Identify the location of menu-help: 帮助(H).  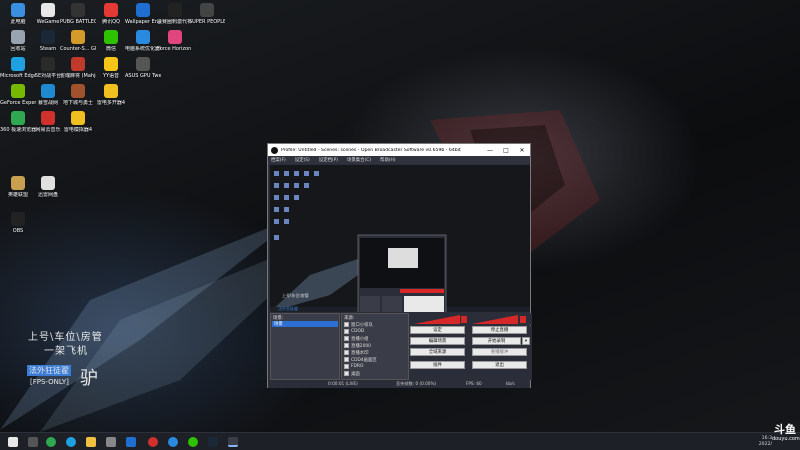
(388, 160).